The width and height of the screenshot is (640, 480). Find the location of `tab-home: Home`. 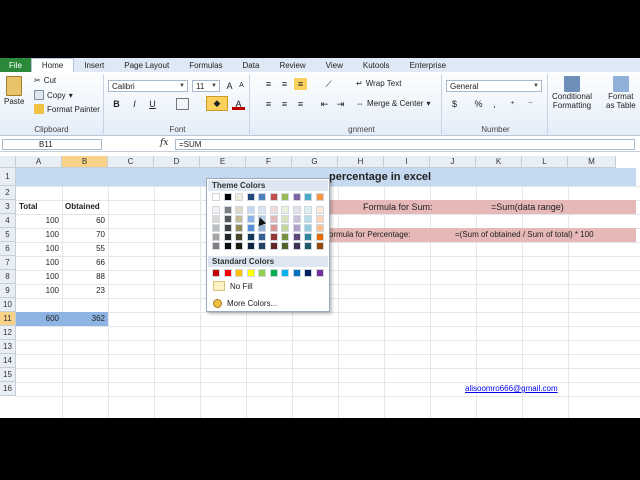

tab-home: Home is located at coordinates (52, 65).